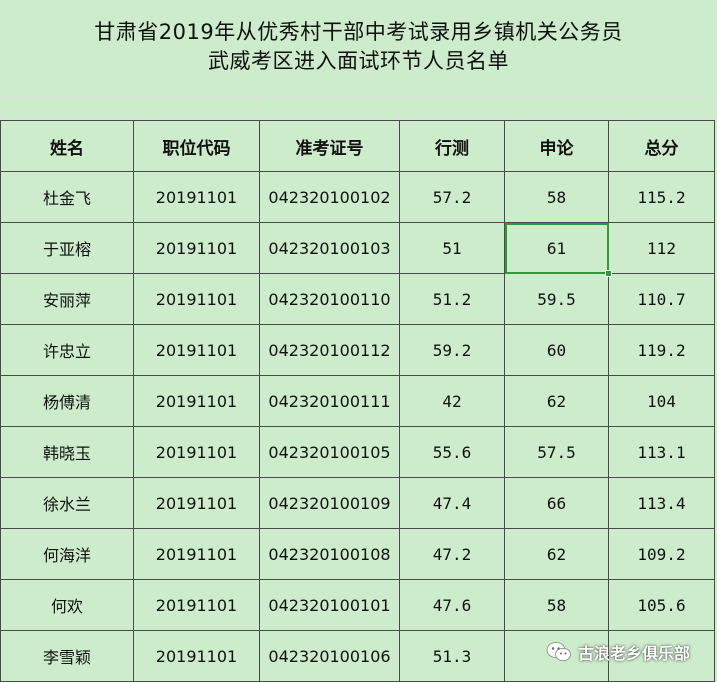 The image size is (717, 682). What do you see at coordinates (661, 452) in the screenshot?
I see `cell-total-score: 113.1` at bounding box center [661, 452].